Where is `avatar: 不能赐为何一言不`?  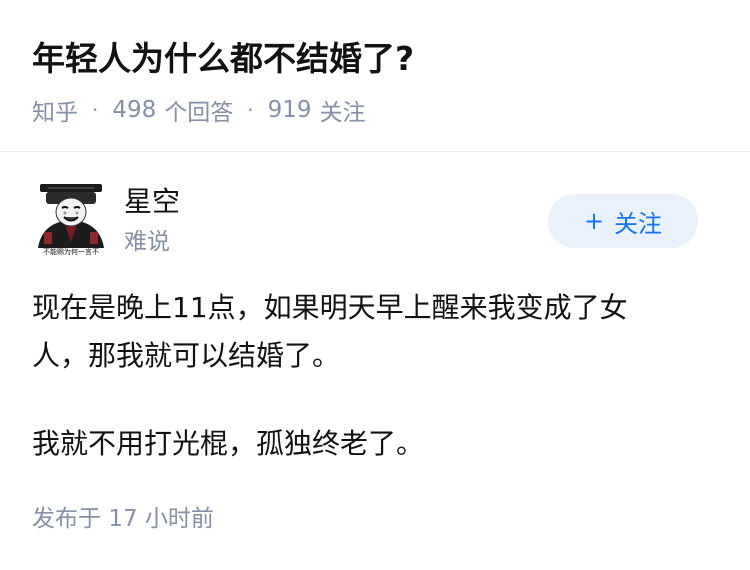
avatar: 不能赐为何一言不 is located at coordinates (71, 217).